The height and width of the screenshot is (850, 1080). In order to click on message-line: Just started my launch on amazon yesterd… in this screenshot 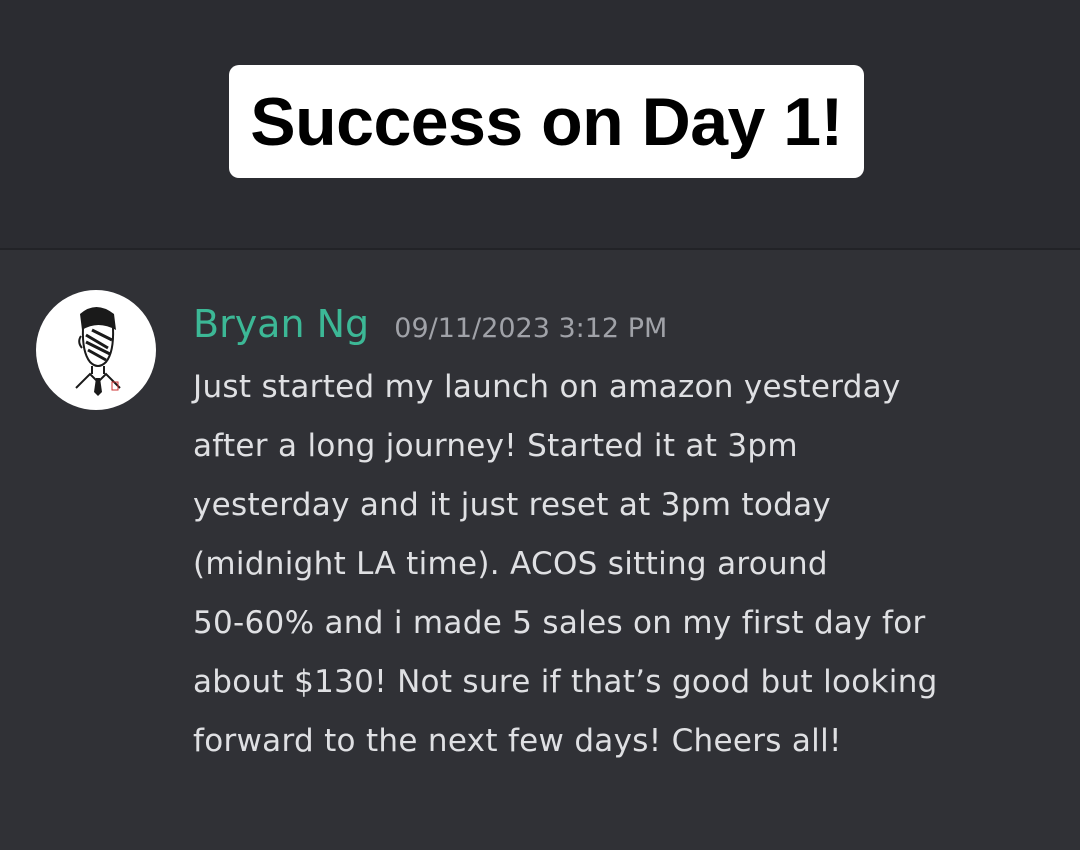, I will do `click(547, 387)`.